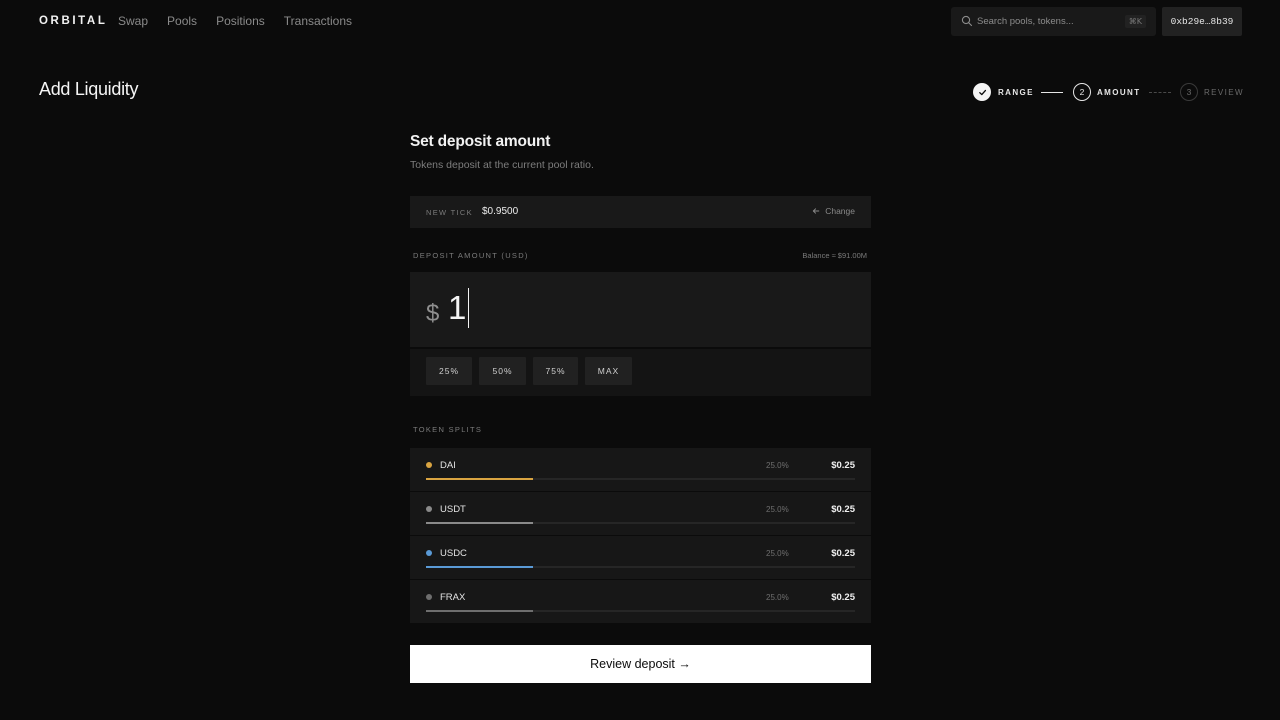 The image size is (1280, 720). Describe the element at coordinates (640, 372) in the screenshot. I see `preset-row: 25% 50% 75% MAX` at that location.